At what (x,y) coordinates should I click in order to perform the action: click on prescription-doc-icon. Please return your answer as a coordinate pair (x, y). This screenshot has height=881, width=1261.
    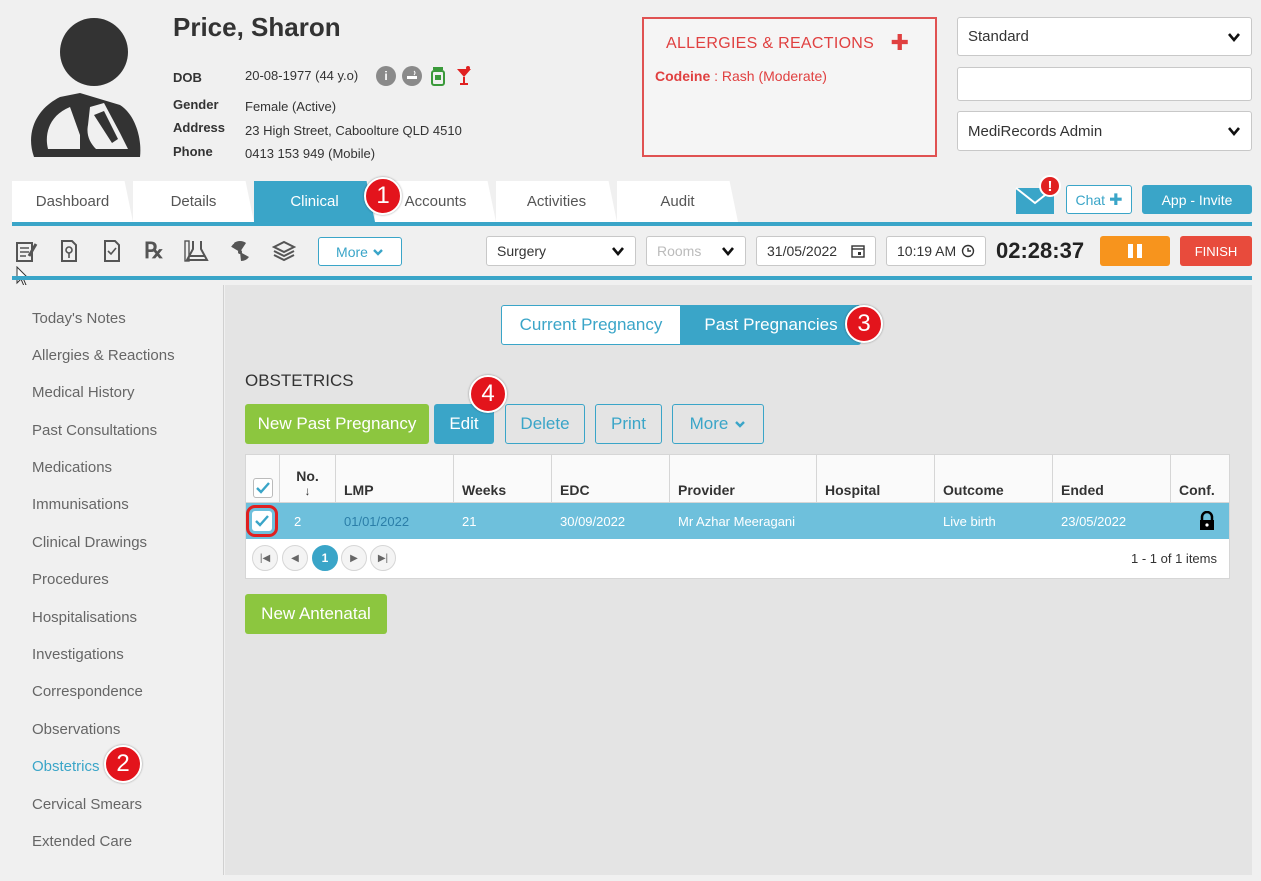
    Looking at the image, I should click on (69, 251).